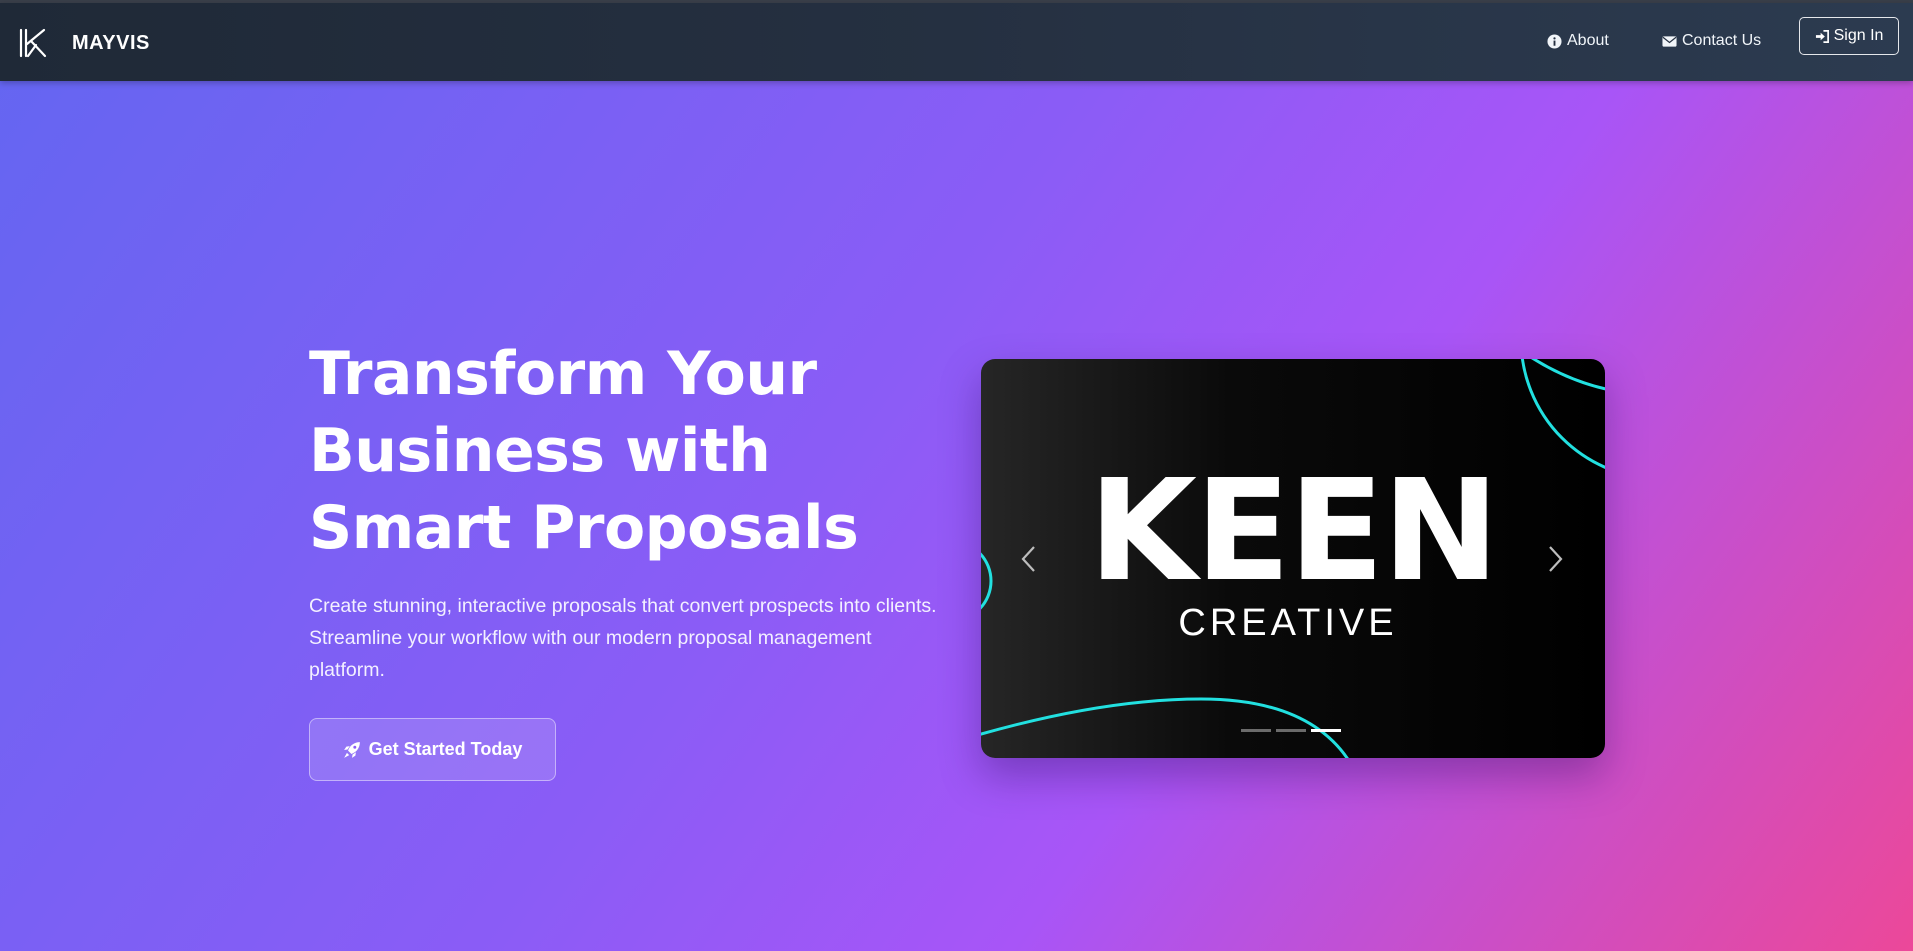  I want to click on nav-link-about-label: About, so click(1588, 40).